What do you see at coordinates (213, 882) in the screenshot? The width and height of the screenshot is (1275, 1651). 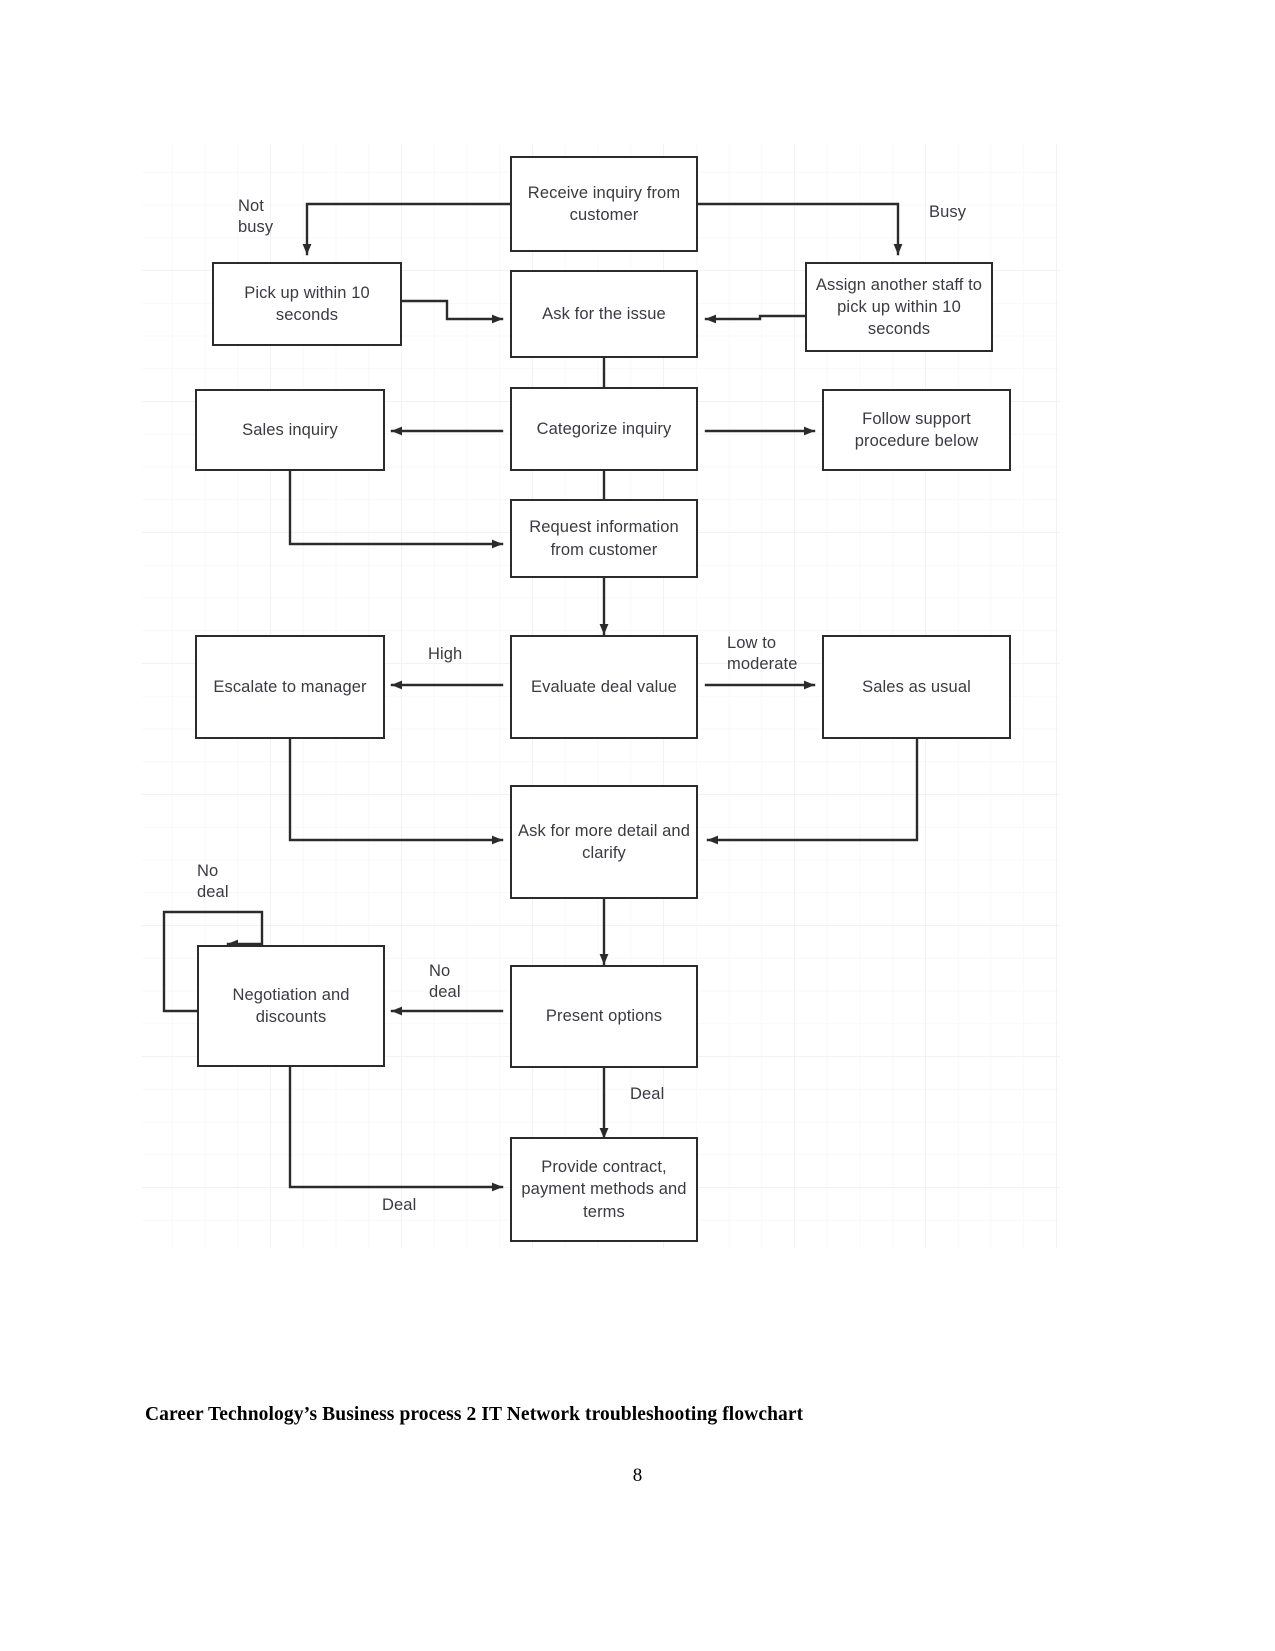 I see `edge-label-no-deal-loop: No deal` at bounding box center [213, 882].